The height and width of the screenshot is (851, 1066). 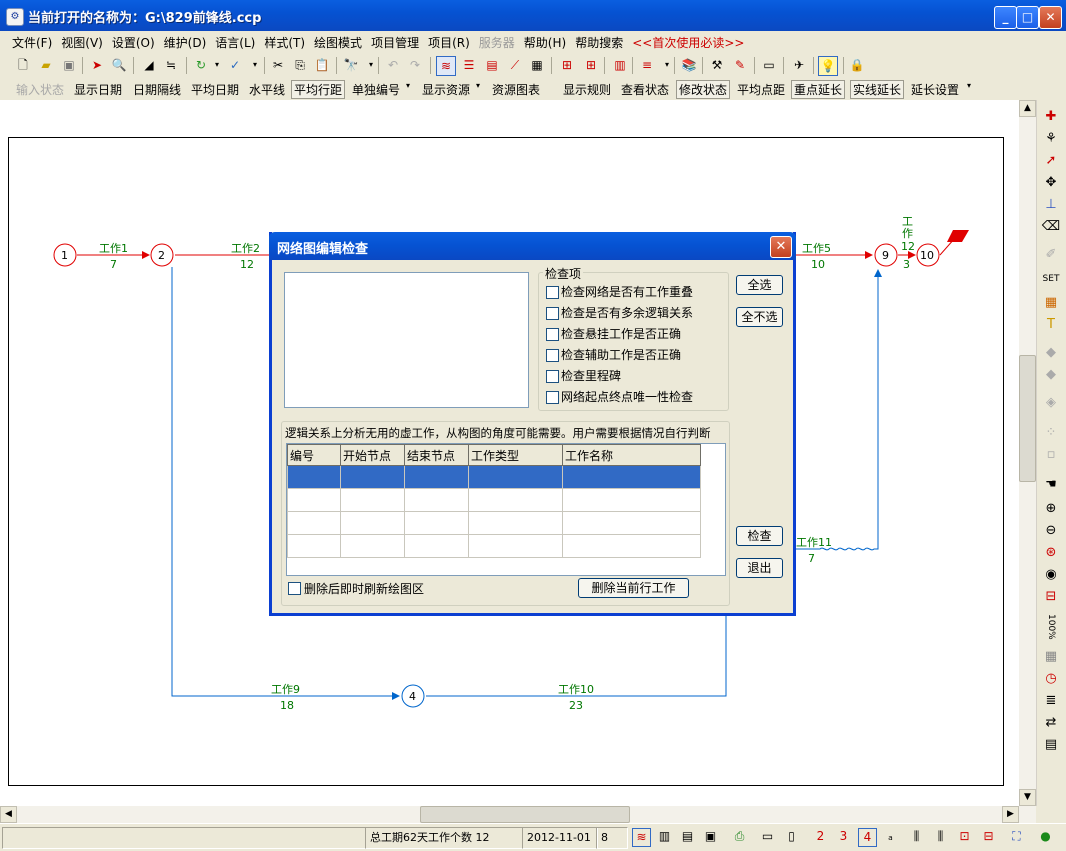 I want to click on col-end-node: 结束节点, so click(x=436, y=455).